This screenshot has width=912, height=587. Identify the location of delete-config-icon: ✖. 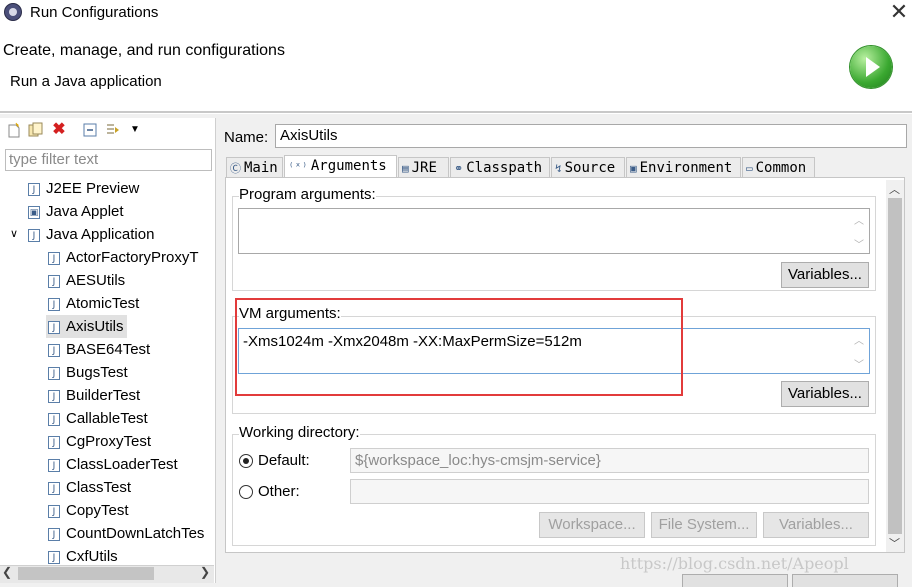
(59, 130).